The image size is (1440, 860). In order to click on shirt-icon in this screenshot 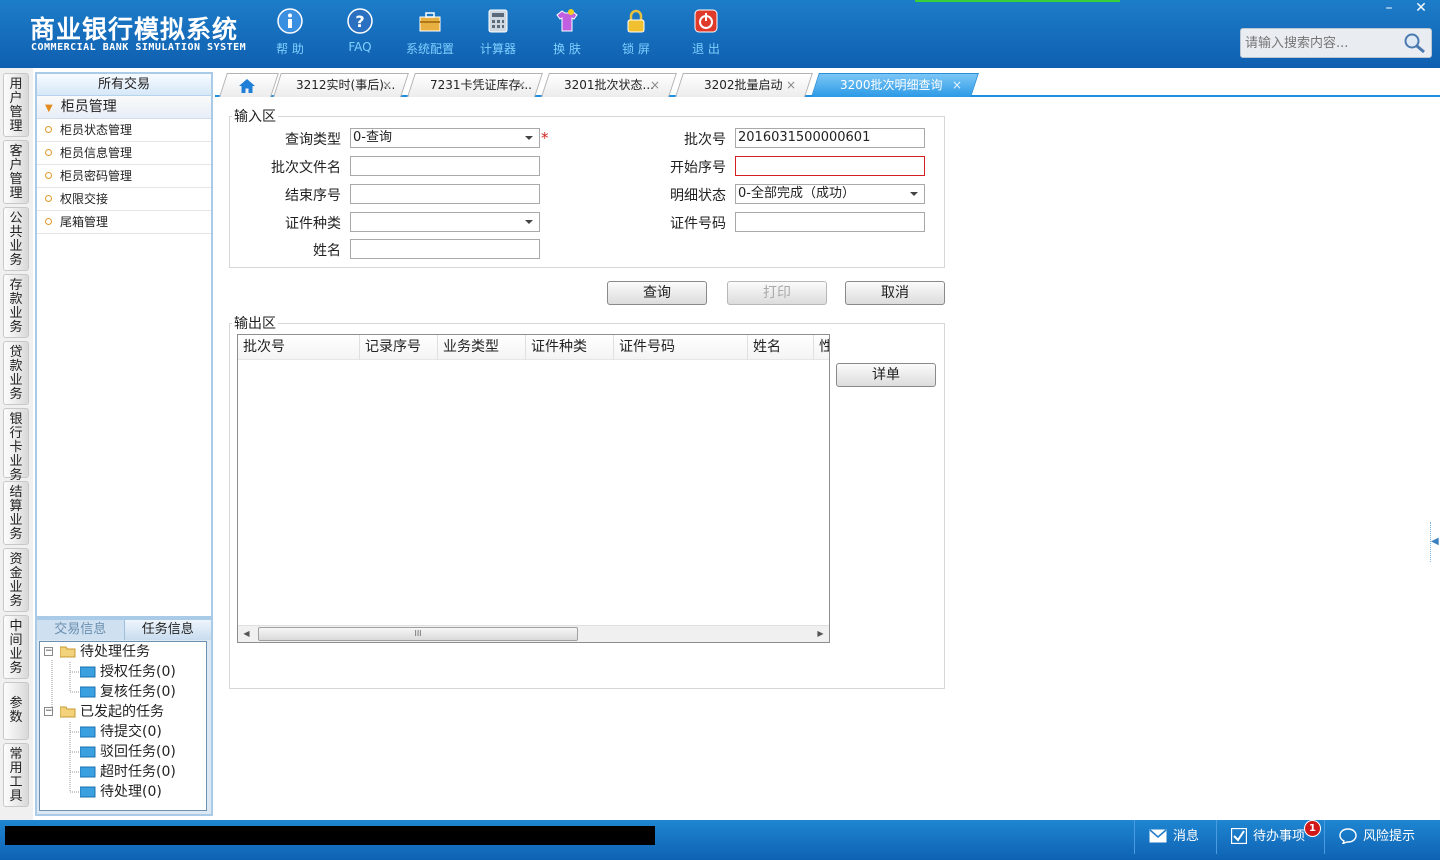, I will do `click(567, 20)`.